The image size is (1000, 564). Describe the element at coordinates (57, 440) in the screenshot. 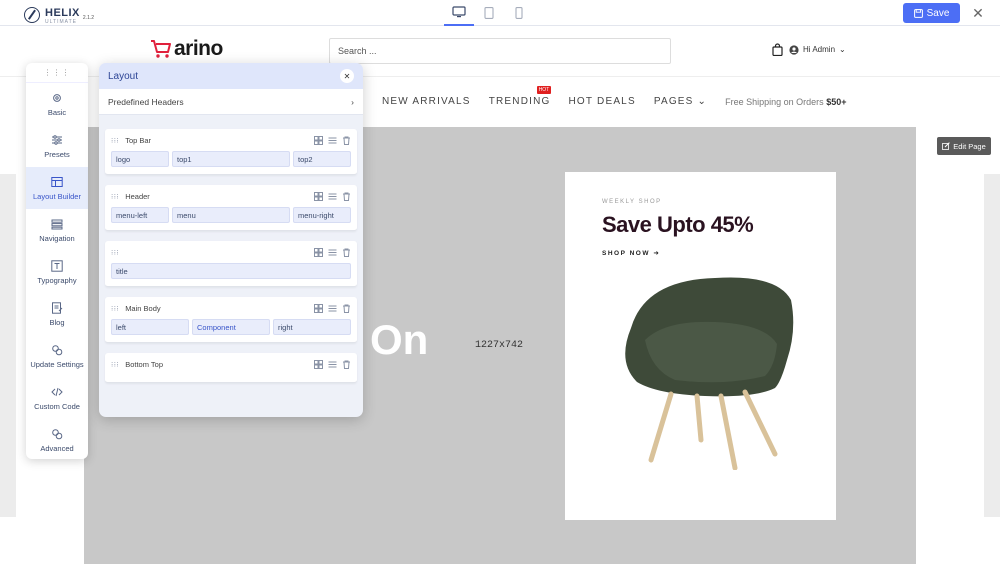

I see `sidebar-item-advanced: Advanced` at that location.